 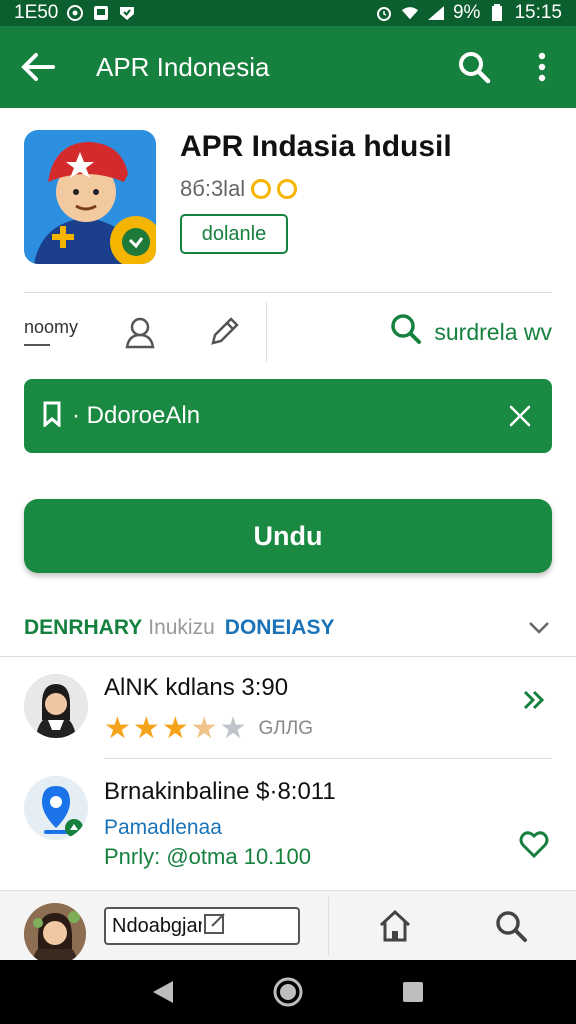 I want to click on review-title: AlNK kdlans 3:90, so click(x=196, y=687).